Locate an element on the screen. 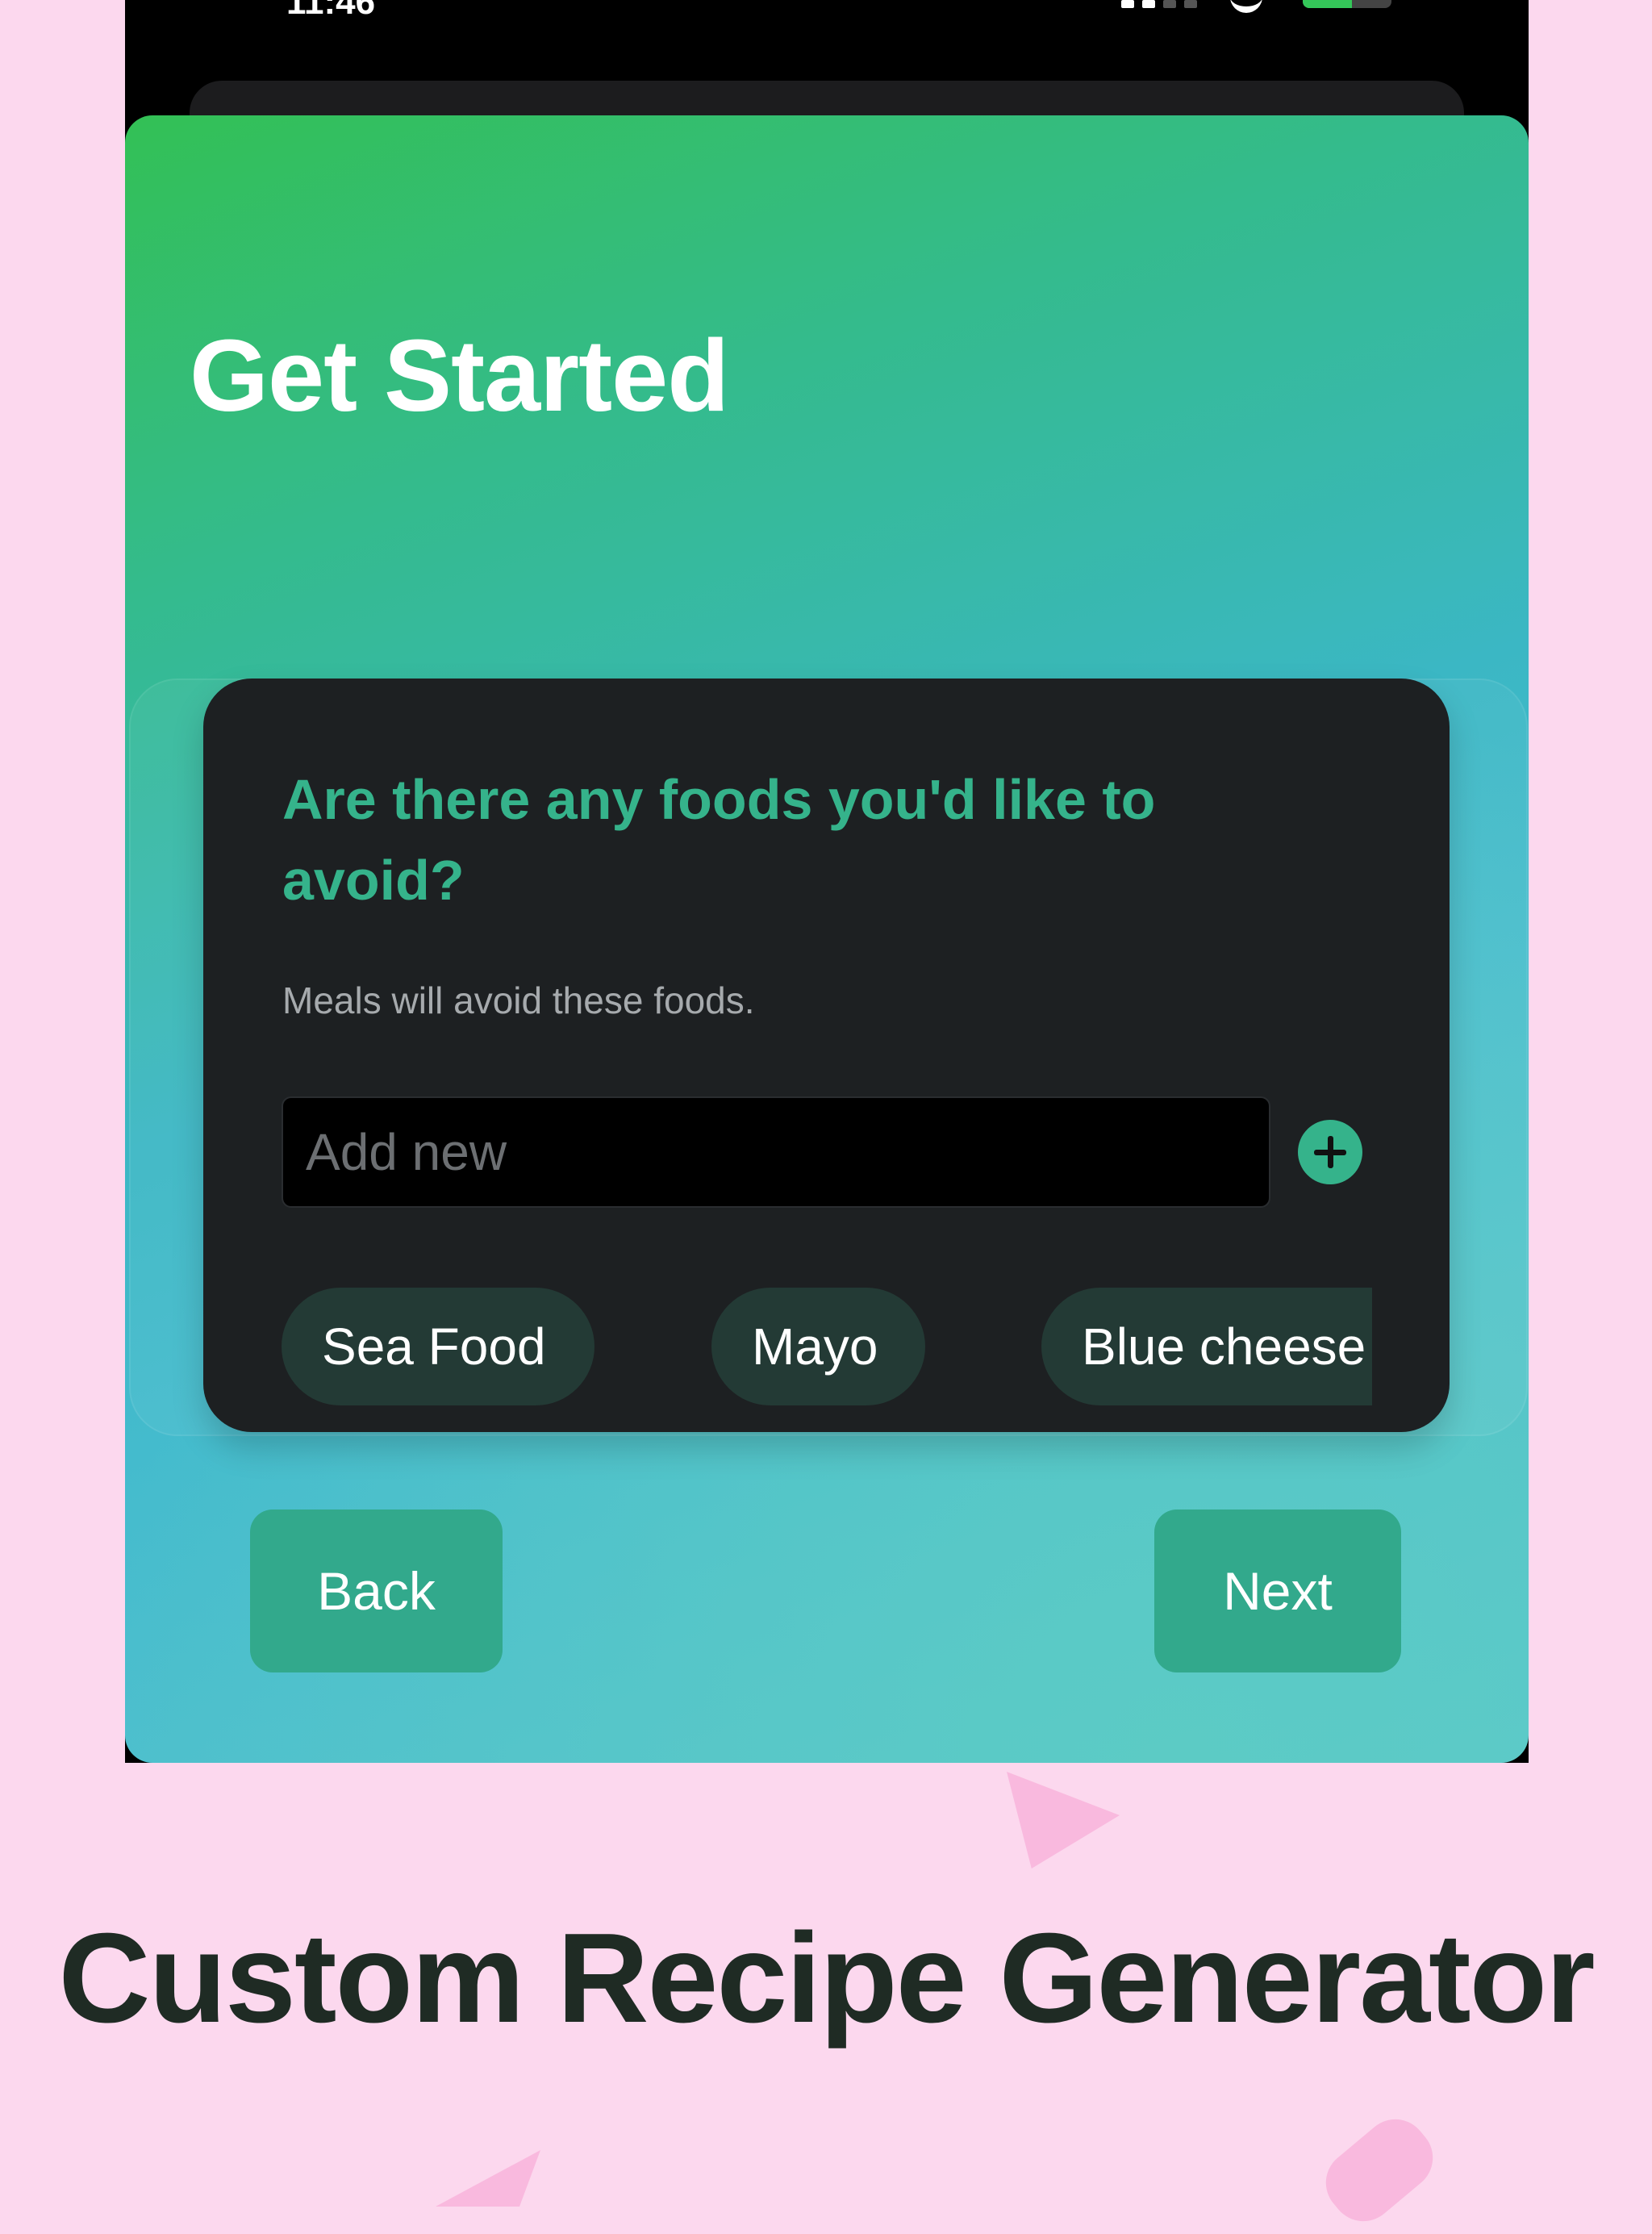  add-food-button is located at coordinates (1330, 1152).